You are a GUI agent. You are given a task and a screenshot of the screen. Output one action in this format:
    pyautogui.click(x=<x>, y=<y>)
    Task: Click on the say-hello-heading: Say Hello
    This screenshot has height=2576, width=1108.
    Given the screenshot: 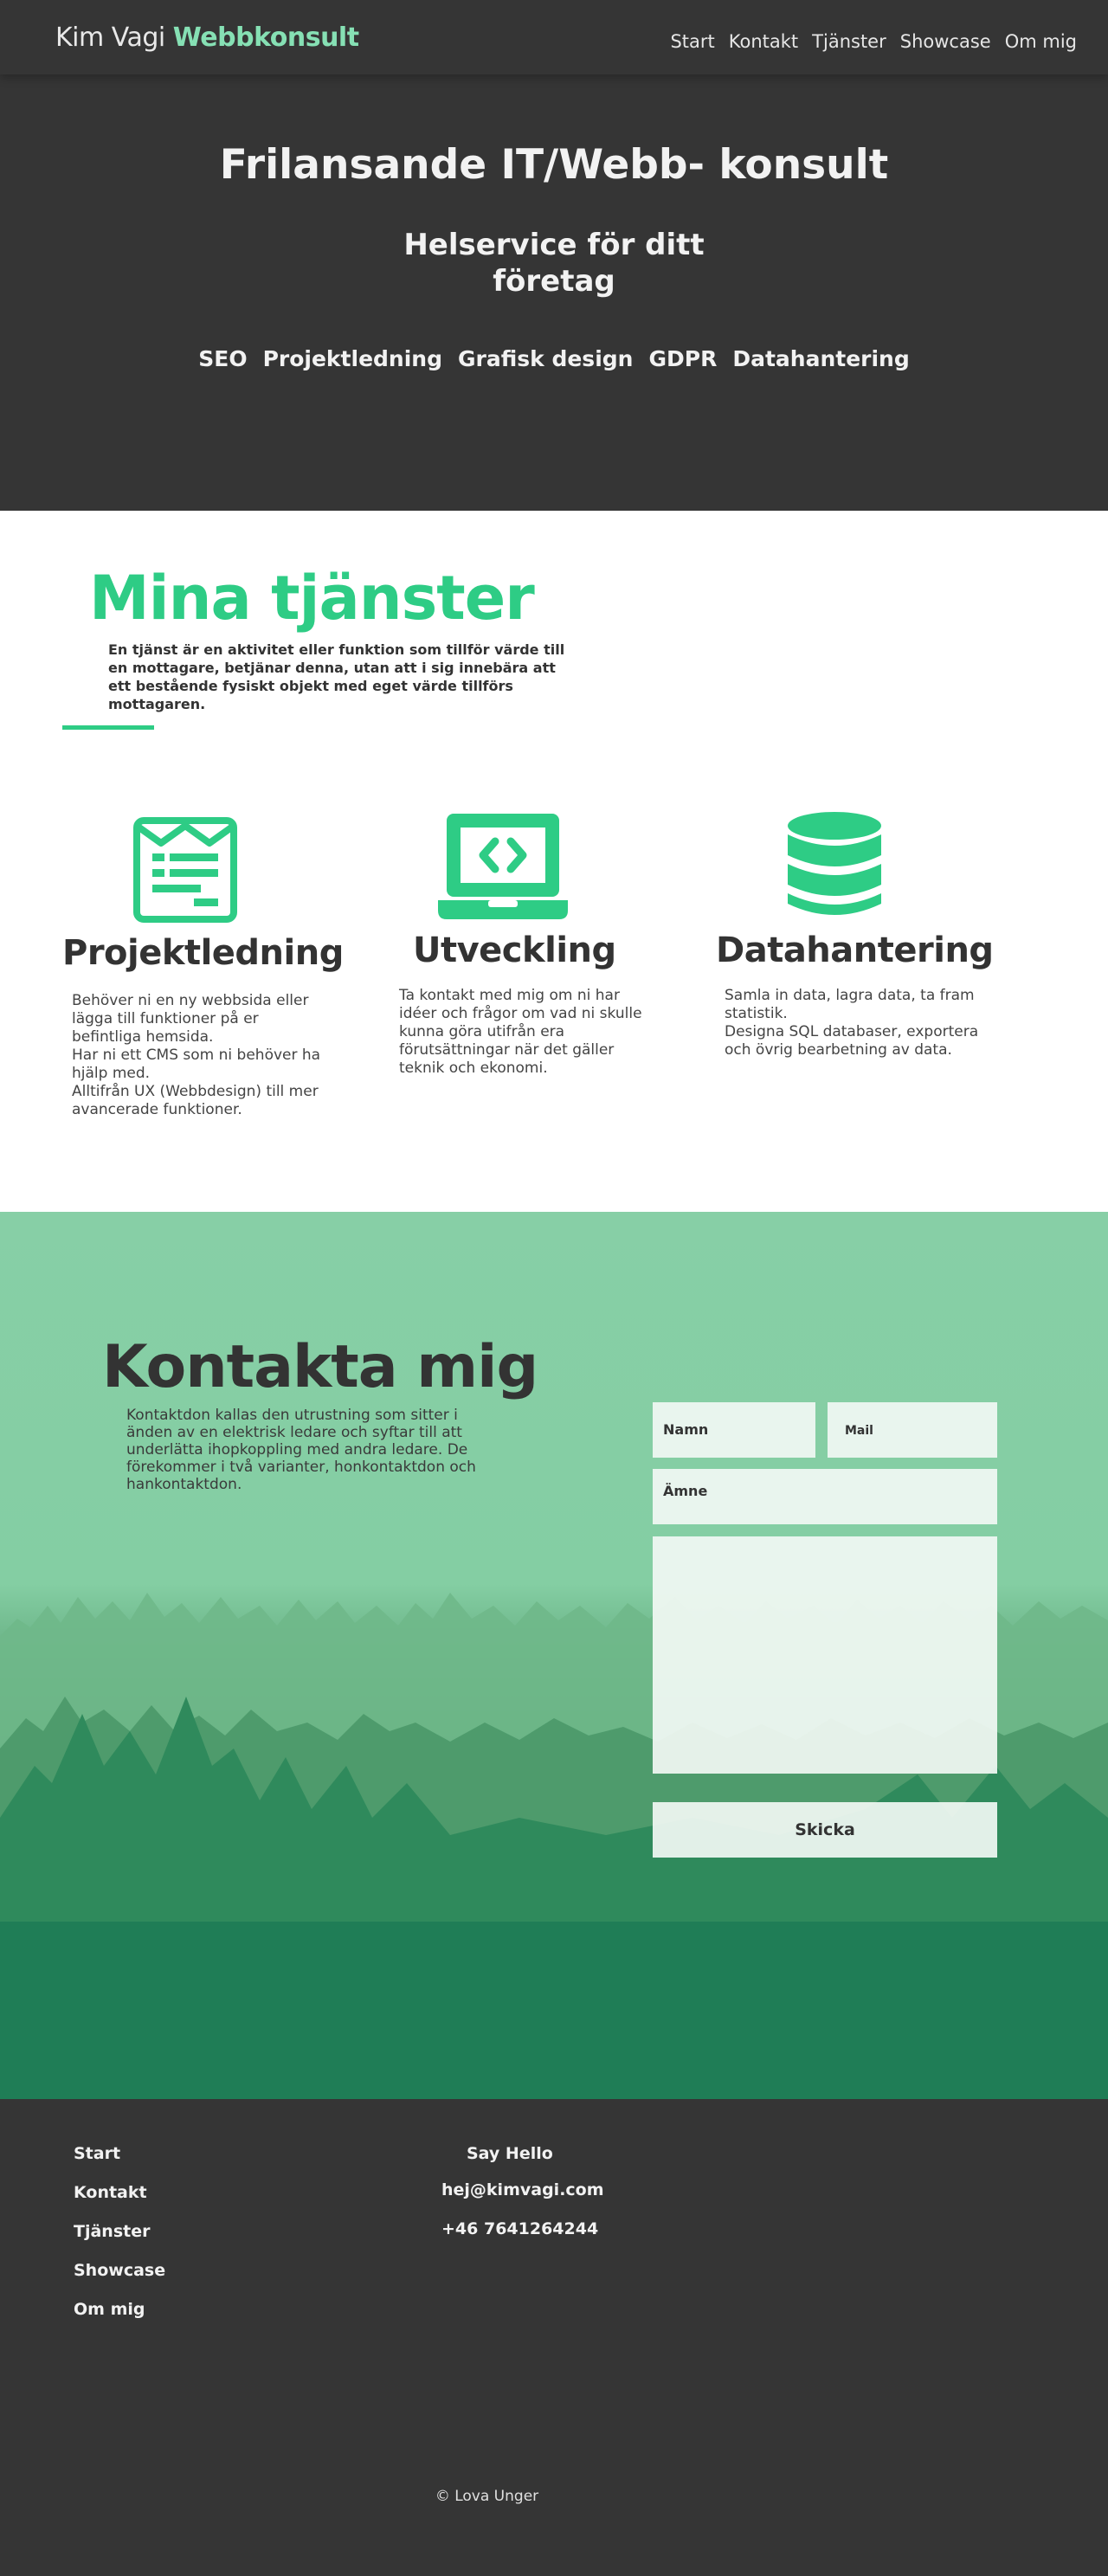 What is the action you would take?
    pyautogui.click(x=510, y=2153)
    